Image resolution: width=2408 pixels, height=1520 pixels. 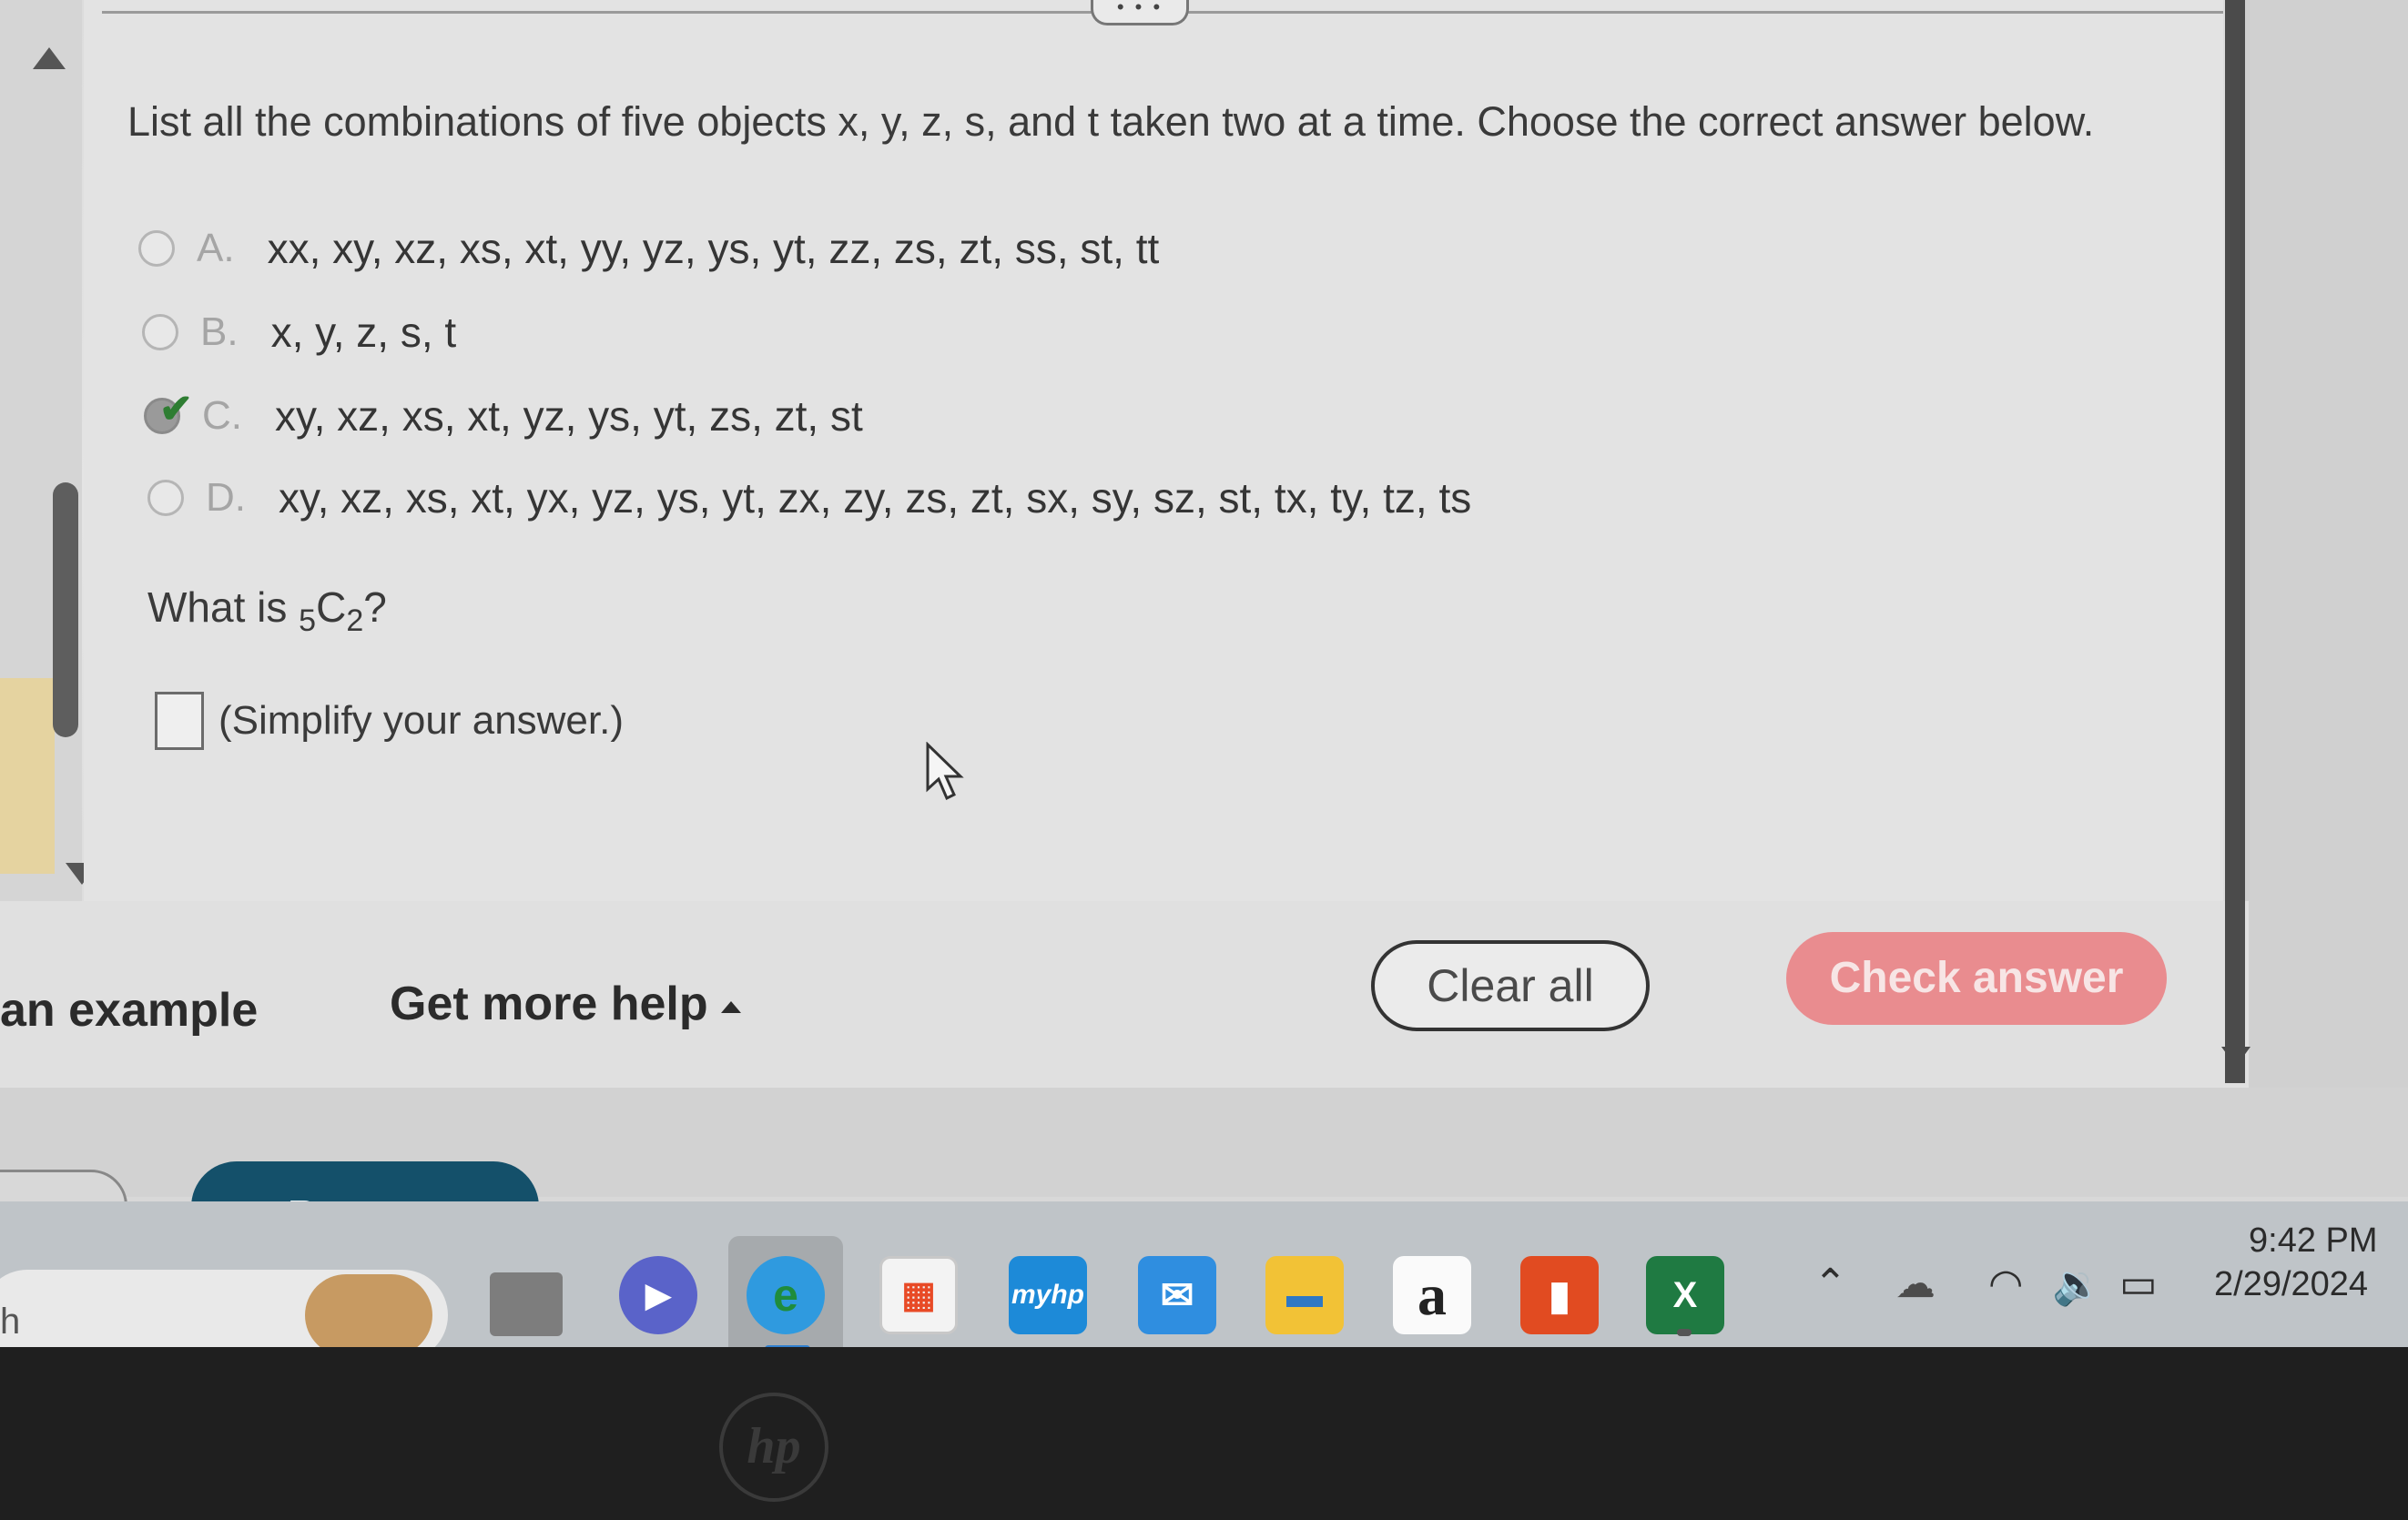 I want to click on volume-icon: 🔉, so click(x=2077, y=1284).